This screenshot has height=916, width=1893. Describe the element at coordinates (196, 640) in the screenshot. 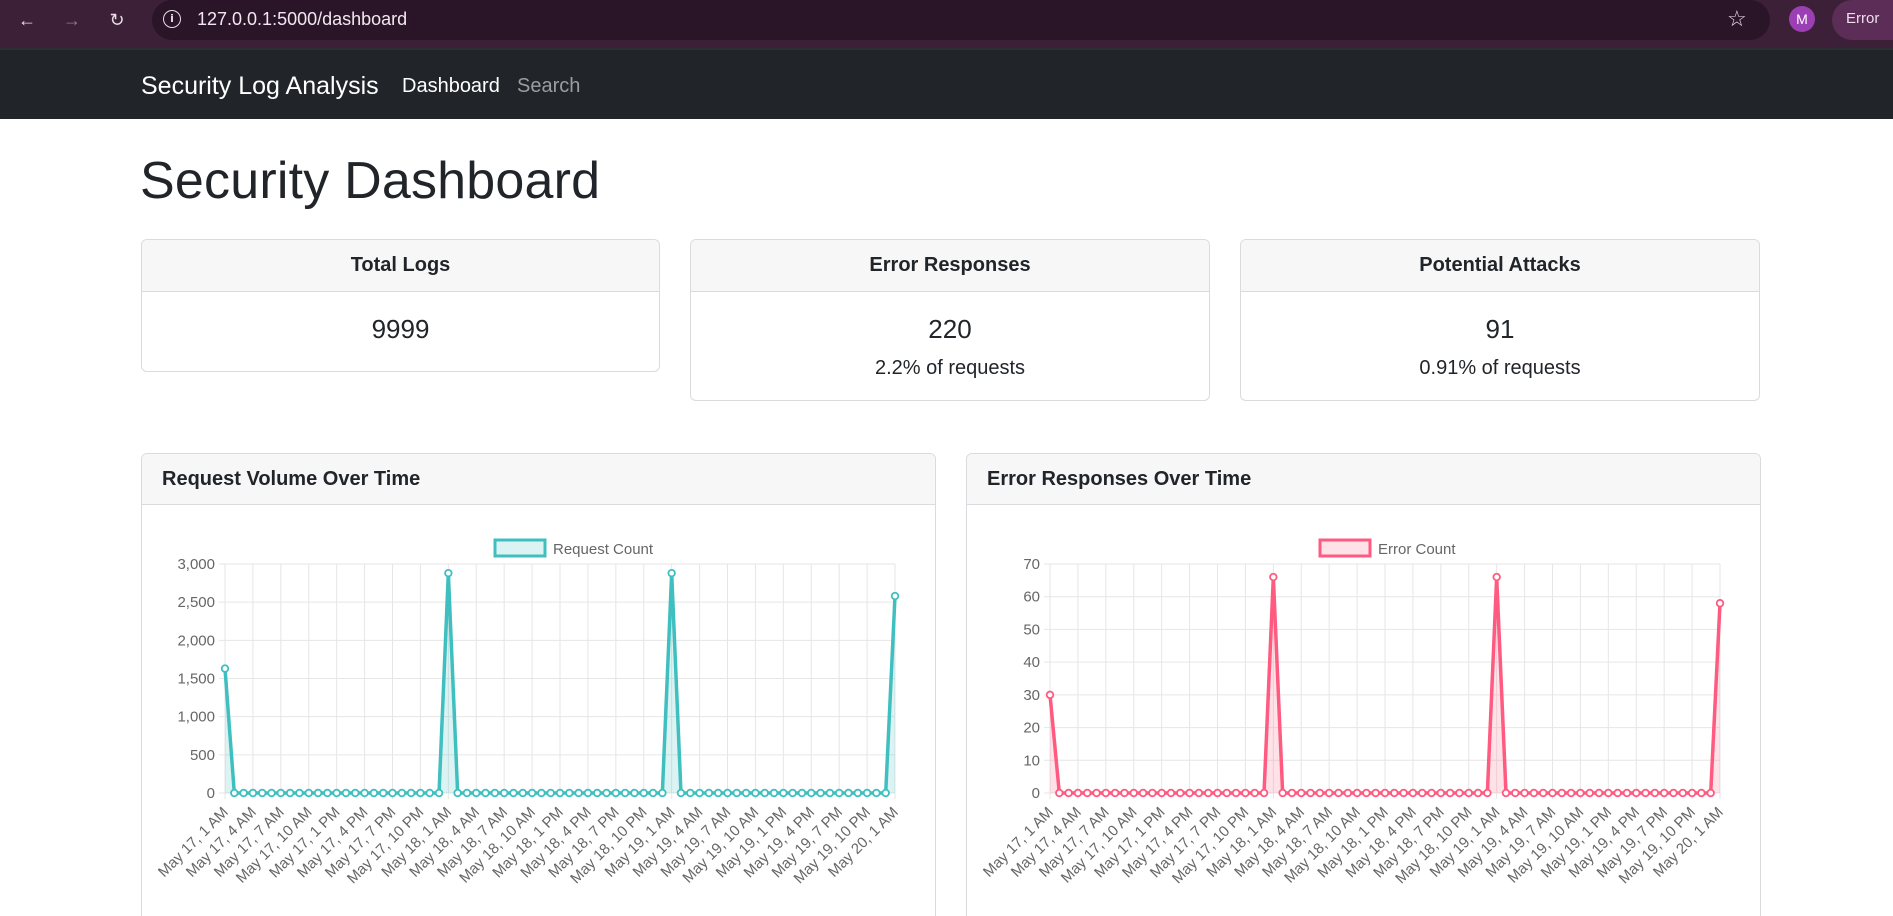

I see `y-tick-label: 2,000` at that location.